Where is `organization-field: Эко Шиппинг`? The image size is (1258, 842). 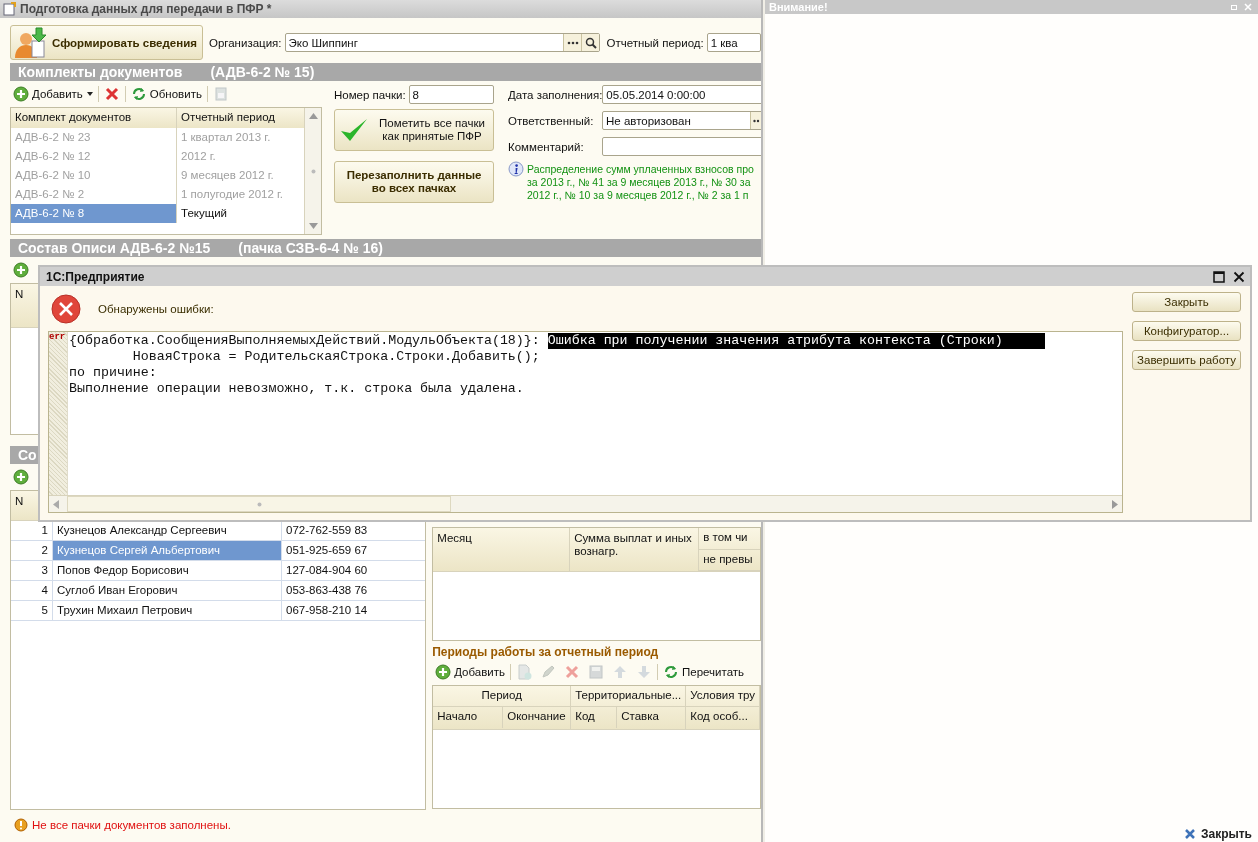 organization-field: Эко Шиппинг is located at coordinates (442, 42).